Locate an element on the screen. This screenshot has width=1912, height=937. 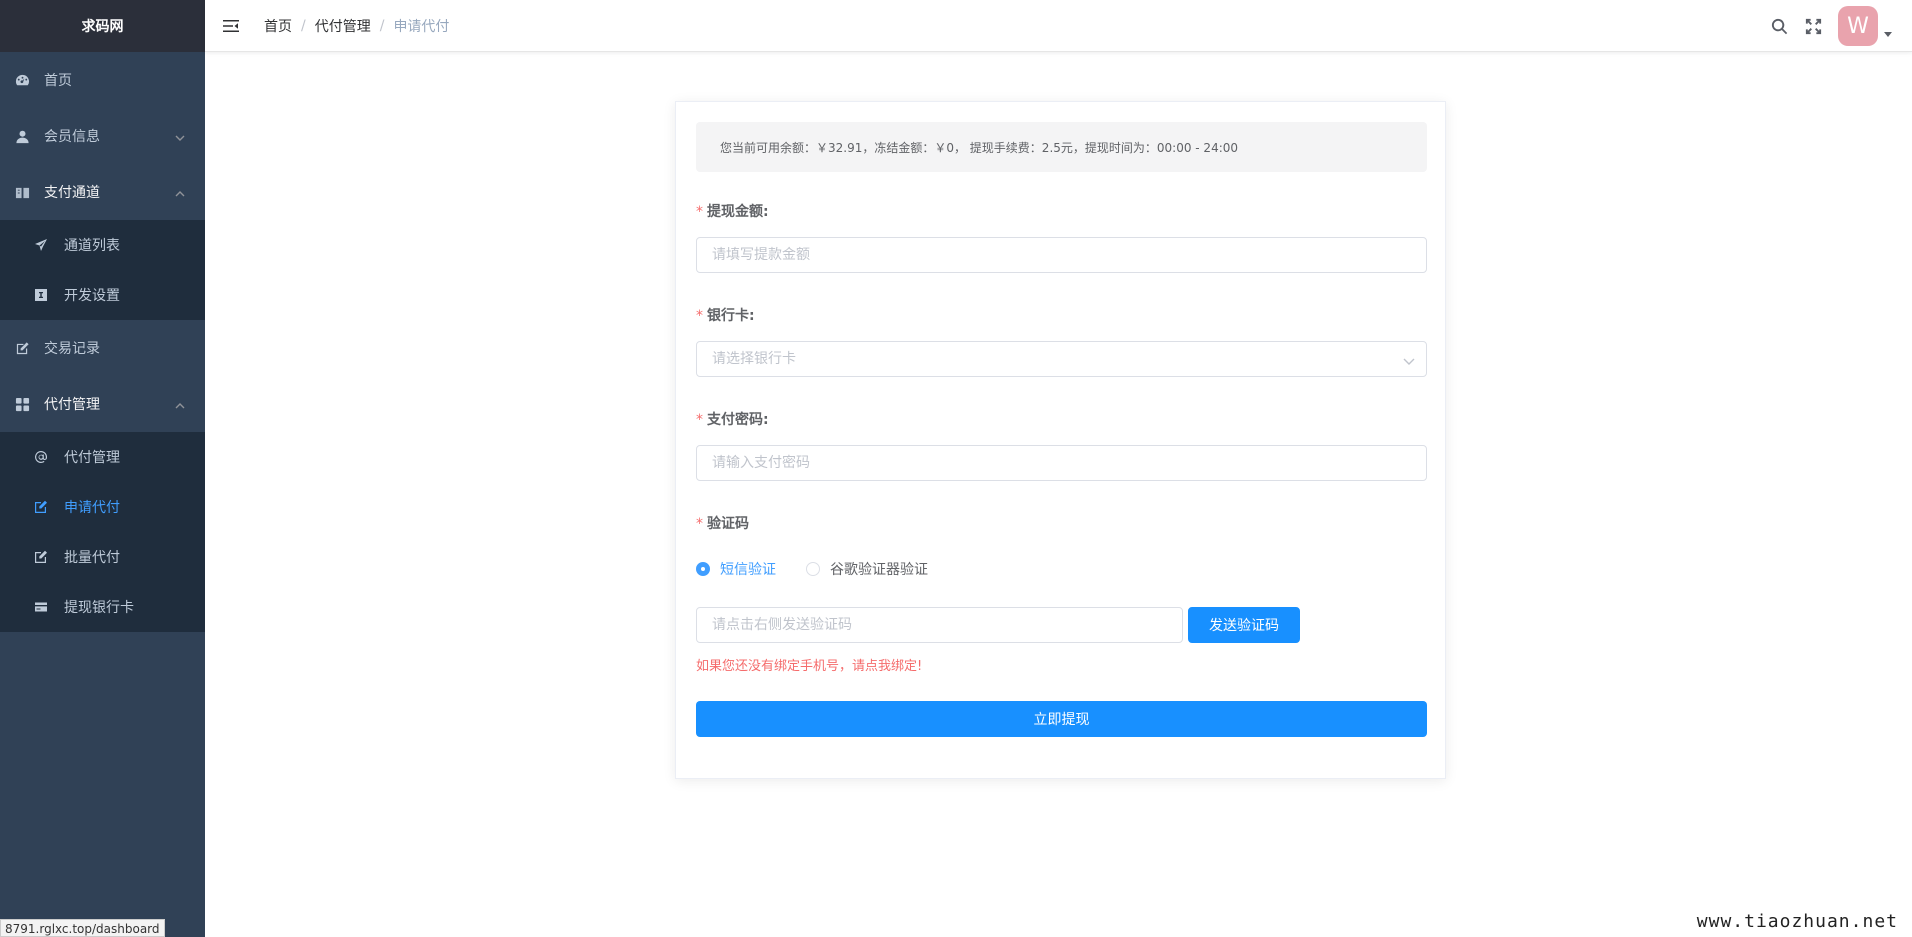
radio-google-verify: 谷歌验证器验证 is located at coordinates (867, 569).